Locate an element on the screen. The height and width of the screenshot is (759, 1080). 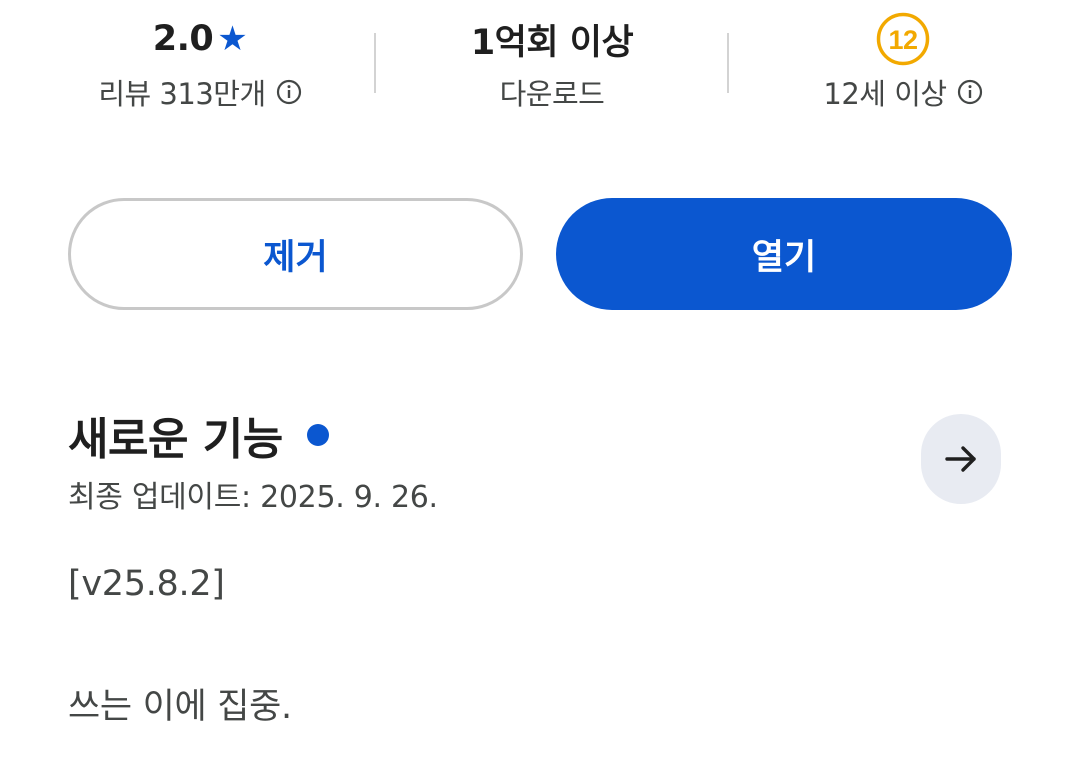
age-label: 12세 이상 is located at coordinates (885, 94).